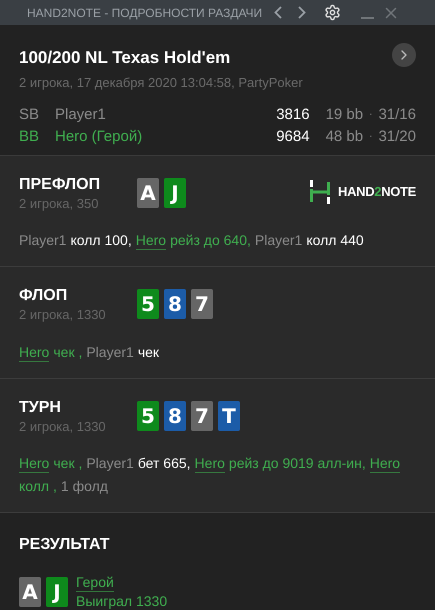 The height and width of the screenshot is (610, 435). Describe the element at coordinates (38, 486) in the screenshot. I see `action-text: колл ,` at that location.